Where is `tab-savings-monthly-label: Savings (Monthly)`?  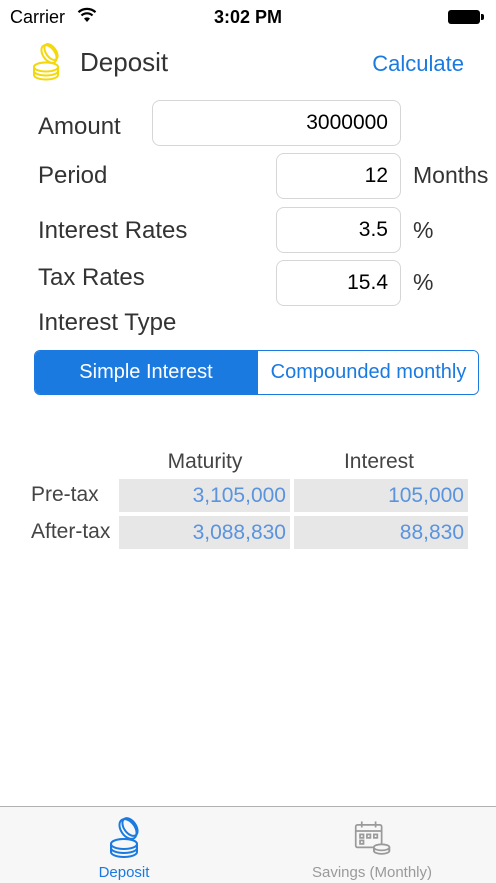
tab-savings-monthly-label: Savings (Monthly) is located at coordinates (372, 872).